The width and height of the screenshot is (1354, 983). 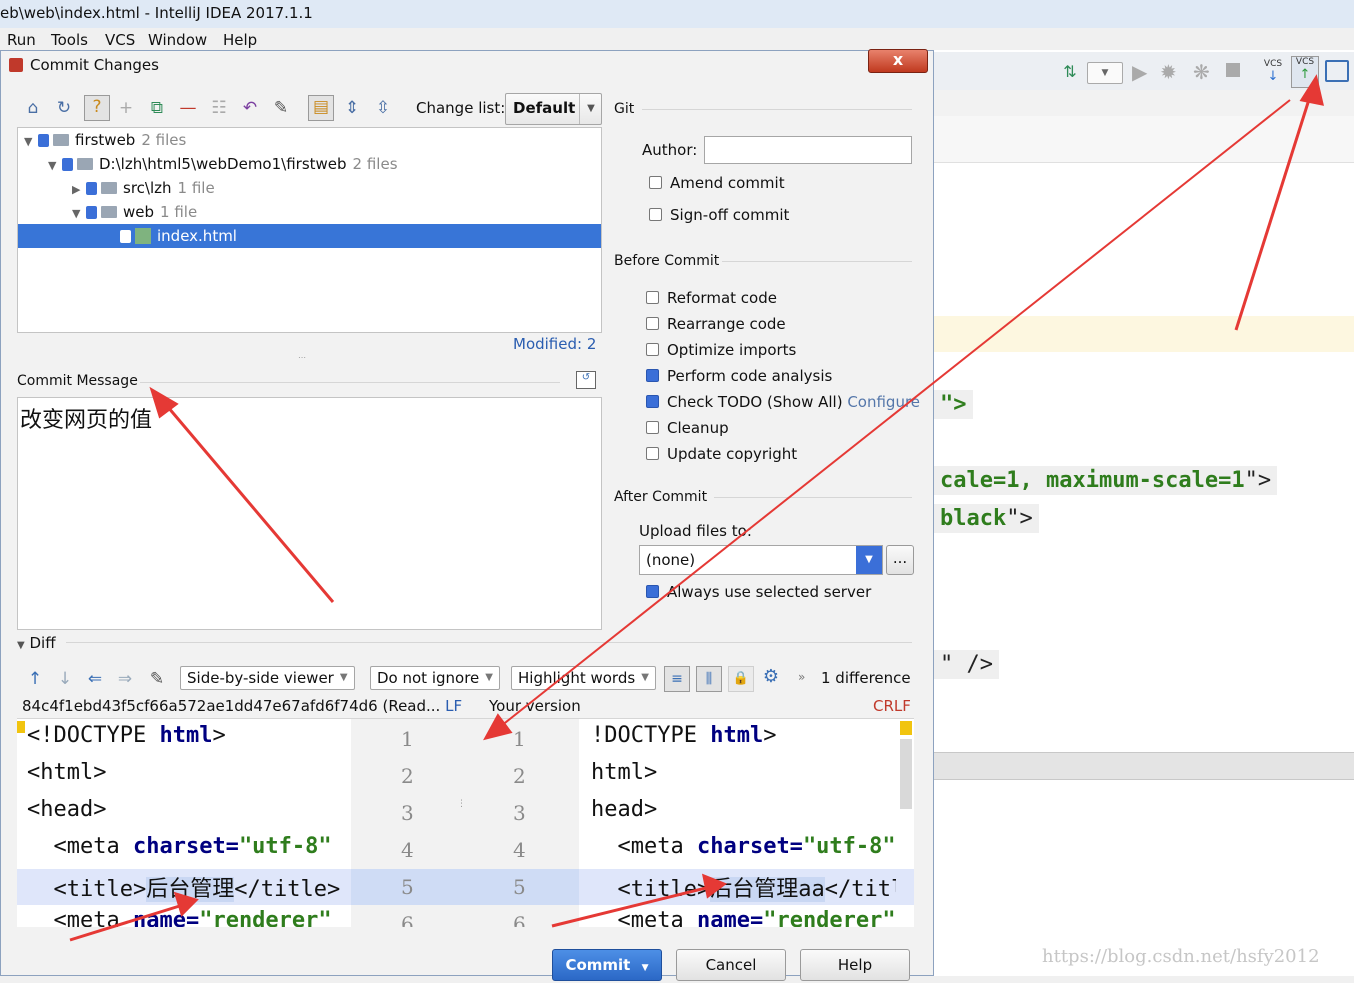 I want to click on arrow-to-vcs-button, so click(x=1274, y=210).